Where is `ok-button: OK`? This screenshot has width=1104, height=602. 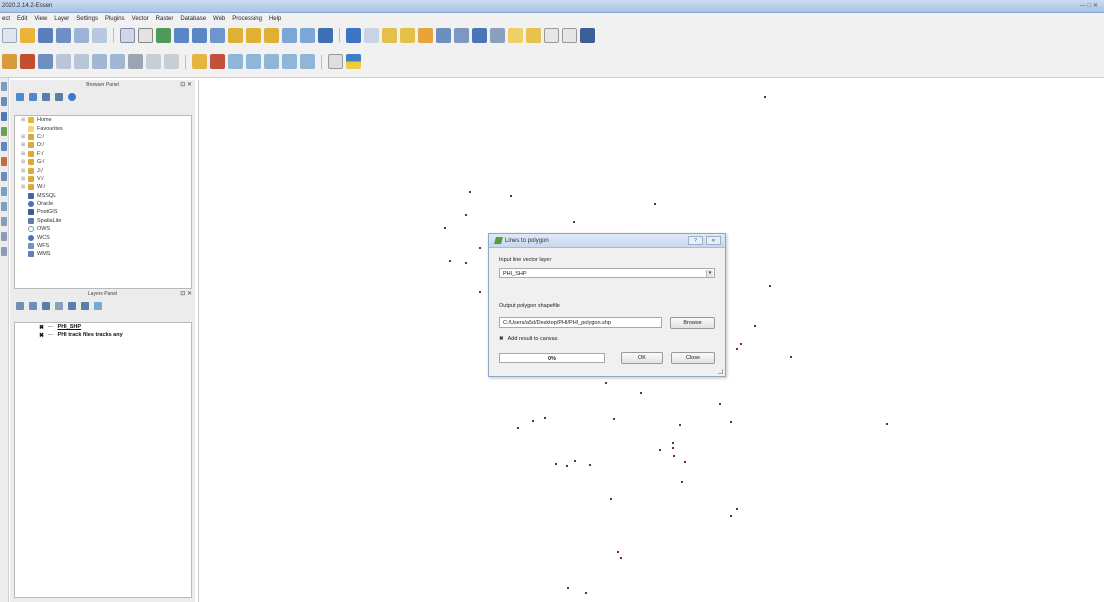
ok-button: OK is located at coordinates (642, 358).